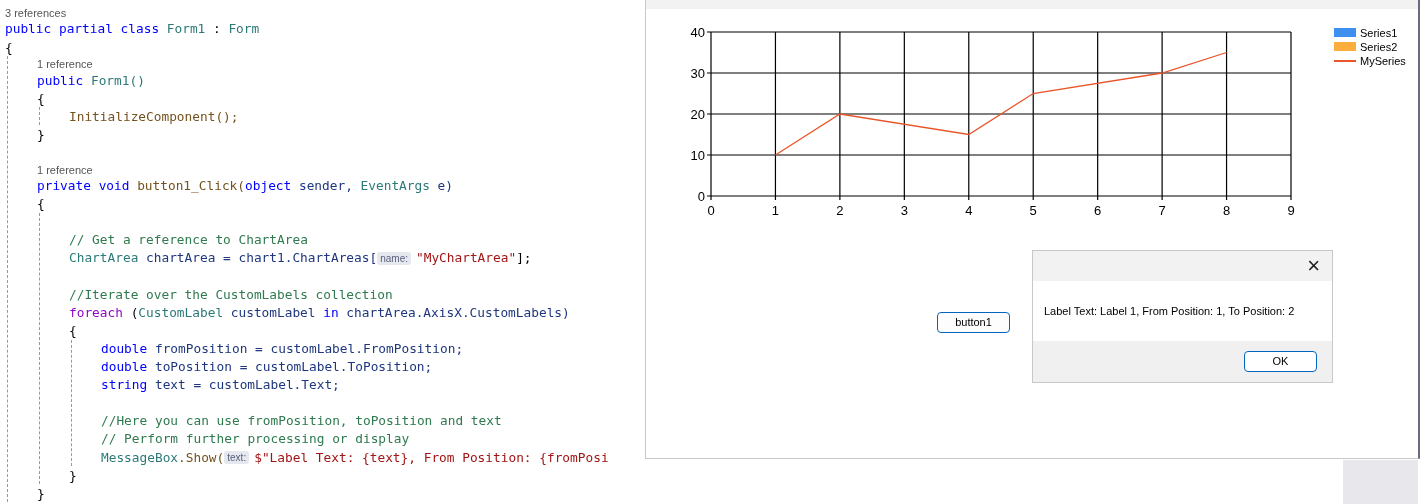 Image resolution: width=1420 pixels, height=504 pixels. What do you see at coordinates (104, 258) in the screenshot?
I see `code-token: ChartArea` at bounding box center [104, 258].